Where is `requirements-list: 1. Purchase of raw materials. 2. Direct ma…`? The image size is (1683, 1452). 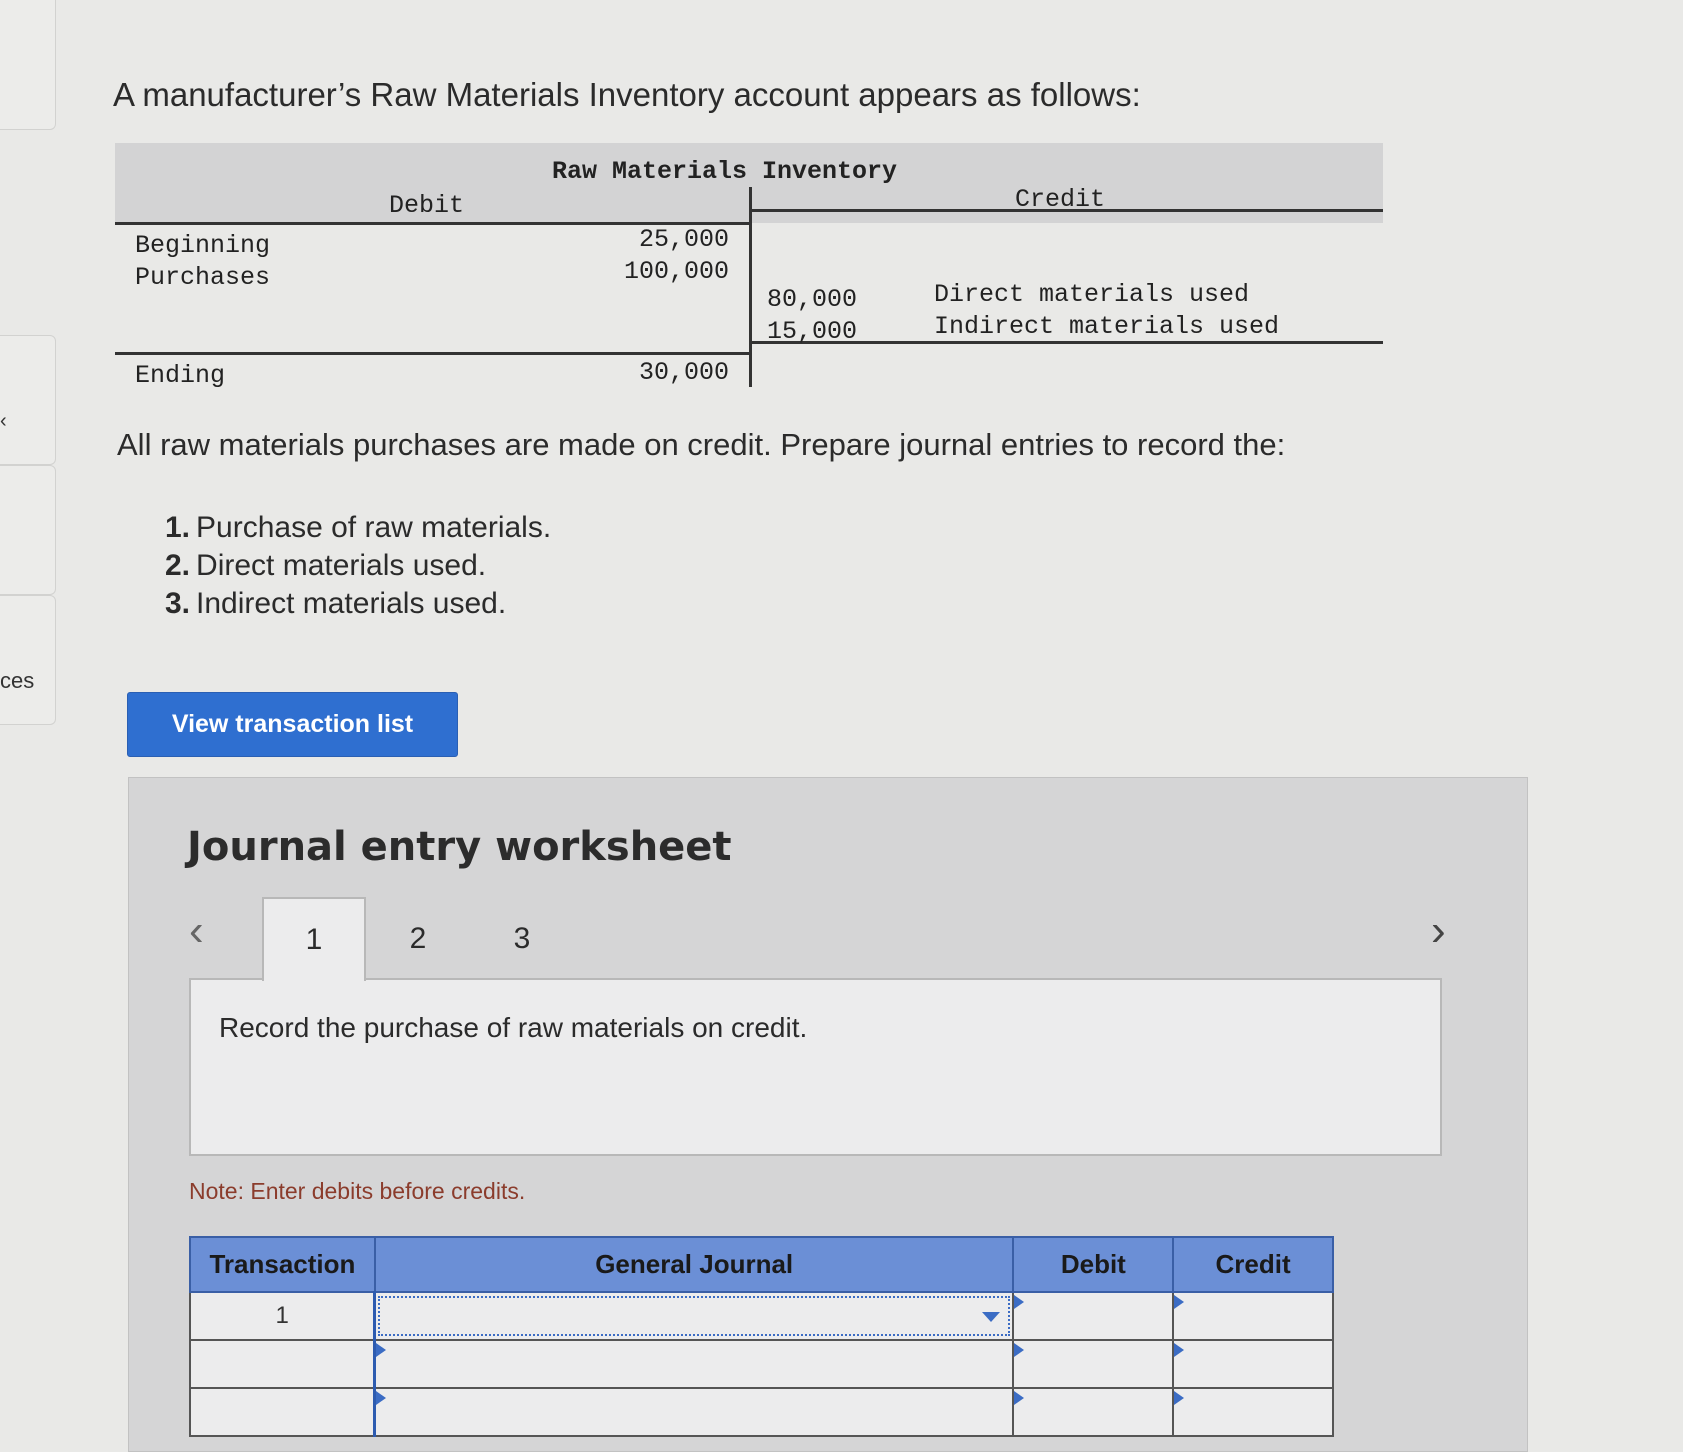 requirements-list: 1. Purchase of raw materials. 2. Direct ma… is located at coordinates (358, 568).